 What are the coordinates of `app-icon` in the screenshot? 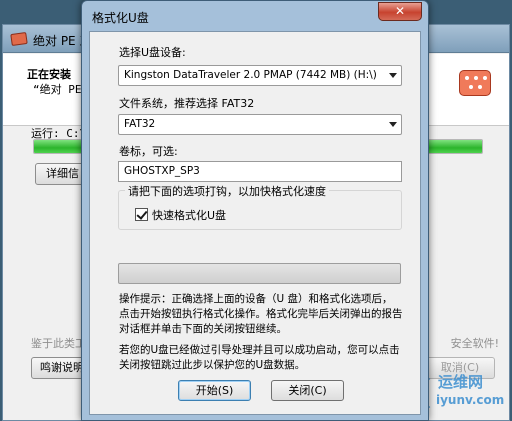 It's located at (19, 39).